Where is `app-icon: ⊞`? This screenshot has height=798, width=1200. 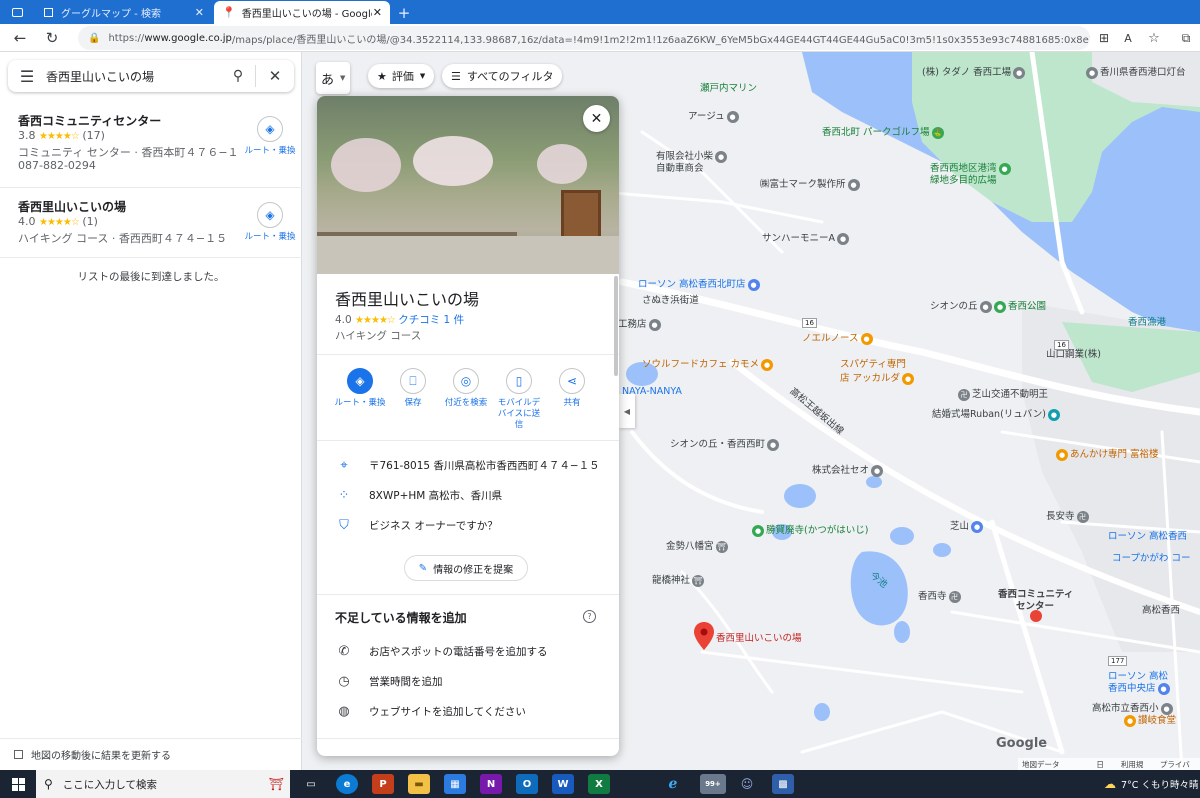 app-icon: ⊞ is located at coordinates (1104, 38).